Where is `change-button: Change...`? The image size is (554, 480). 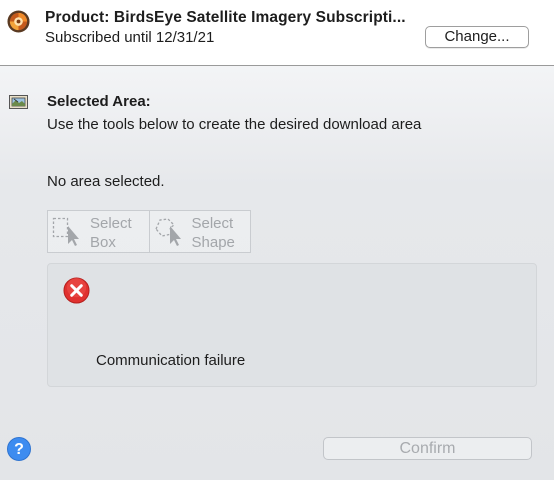
change-button: Change... is located at coordinates (477, 37).